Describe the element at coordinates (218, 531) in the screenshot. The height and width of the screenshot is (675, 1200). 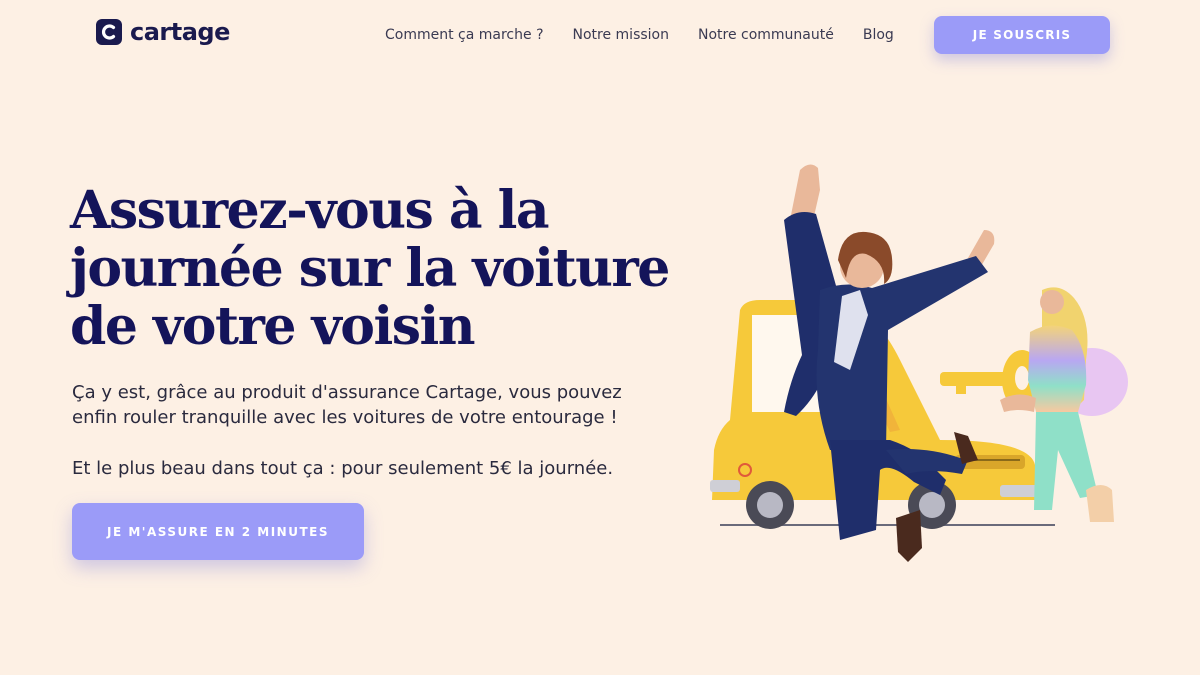
I see `insure-cta-button: JE M'ASSURE EN 2 MINUTES` at that location.